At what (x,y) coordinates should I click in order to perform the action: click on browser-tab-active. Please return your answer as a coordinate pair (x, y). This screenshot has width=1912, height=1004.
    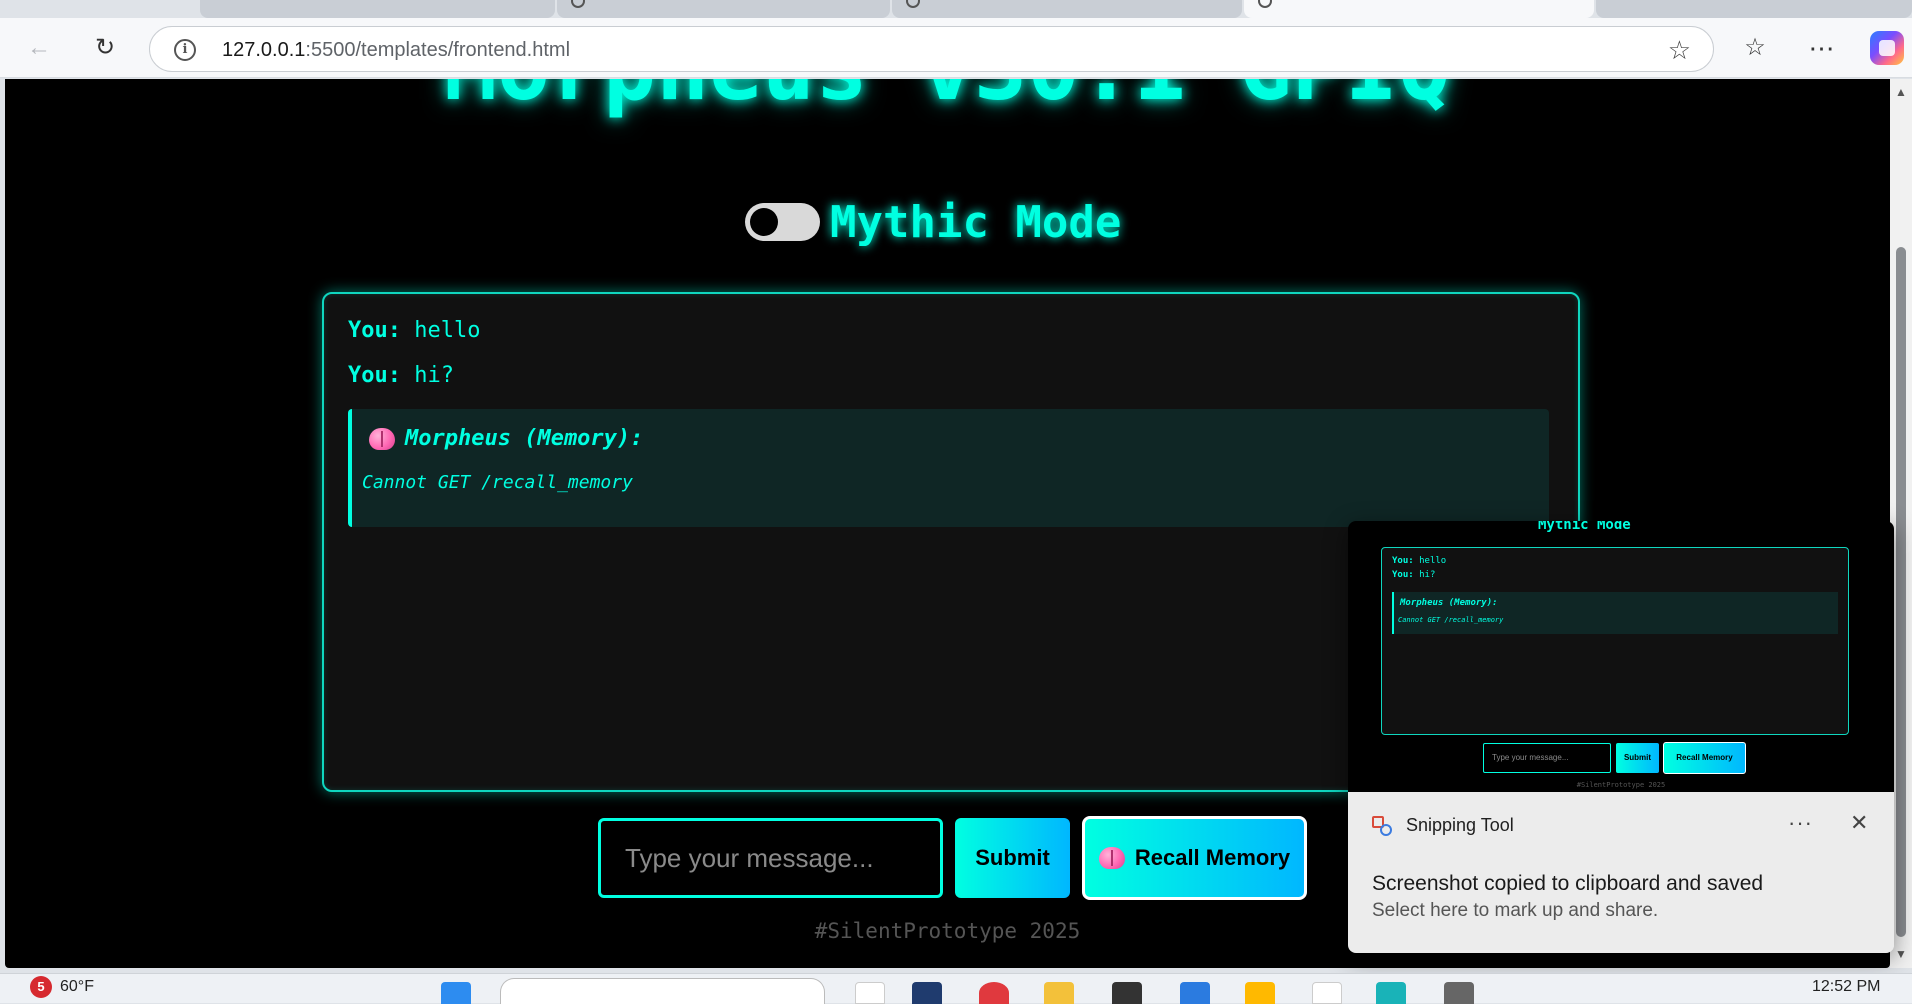
    Looking at the image, I should click on (1419, 9).